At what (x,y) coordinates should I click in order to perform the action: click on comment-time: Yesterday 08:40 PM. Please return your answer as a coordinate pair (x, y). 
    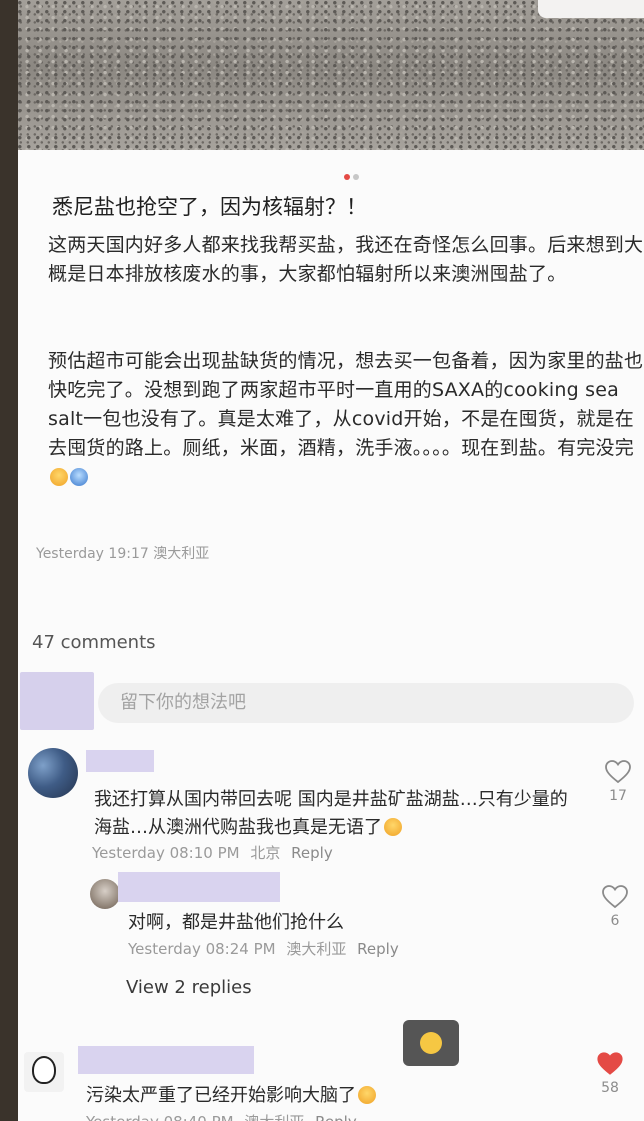
    Looking at the image, I should click on (160, 1117).